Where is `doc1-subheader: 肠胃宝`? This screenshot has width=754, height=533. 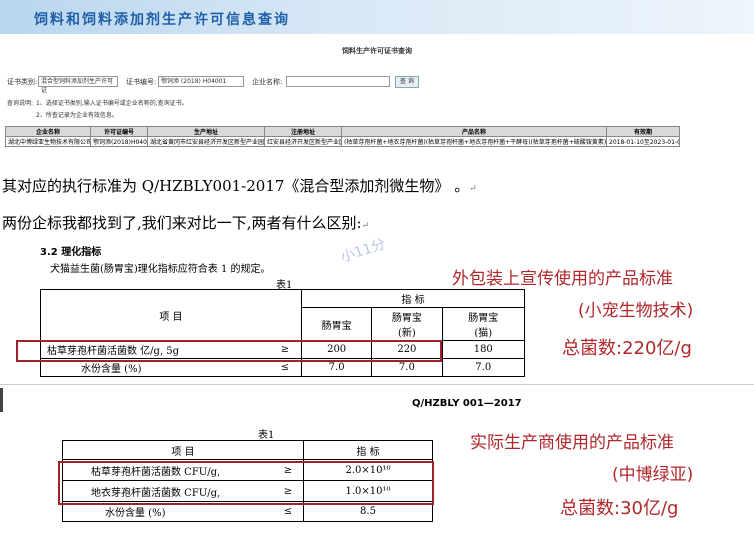 doc1-subheader: 肠胃宝 is located at coordinates (336, 324).